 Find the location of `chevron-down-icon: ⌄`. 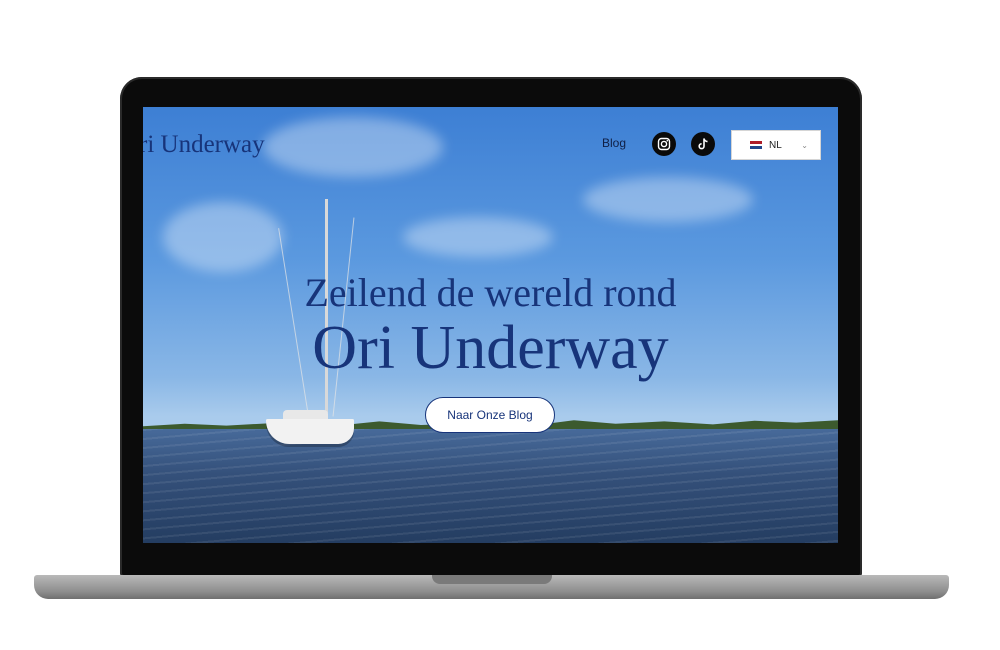

chevron-down-icon: ⌄ is located at coordinates (804, 145).